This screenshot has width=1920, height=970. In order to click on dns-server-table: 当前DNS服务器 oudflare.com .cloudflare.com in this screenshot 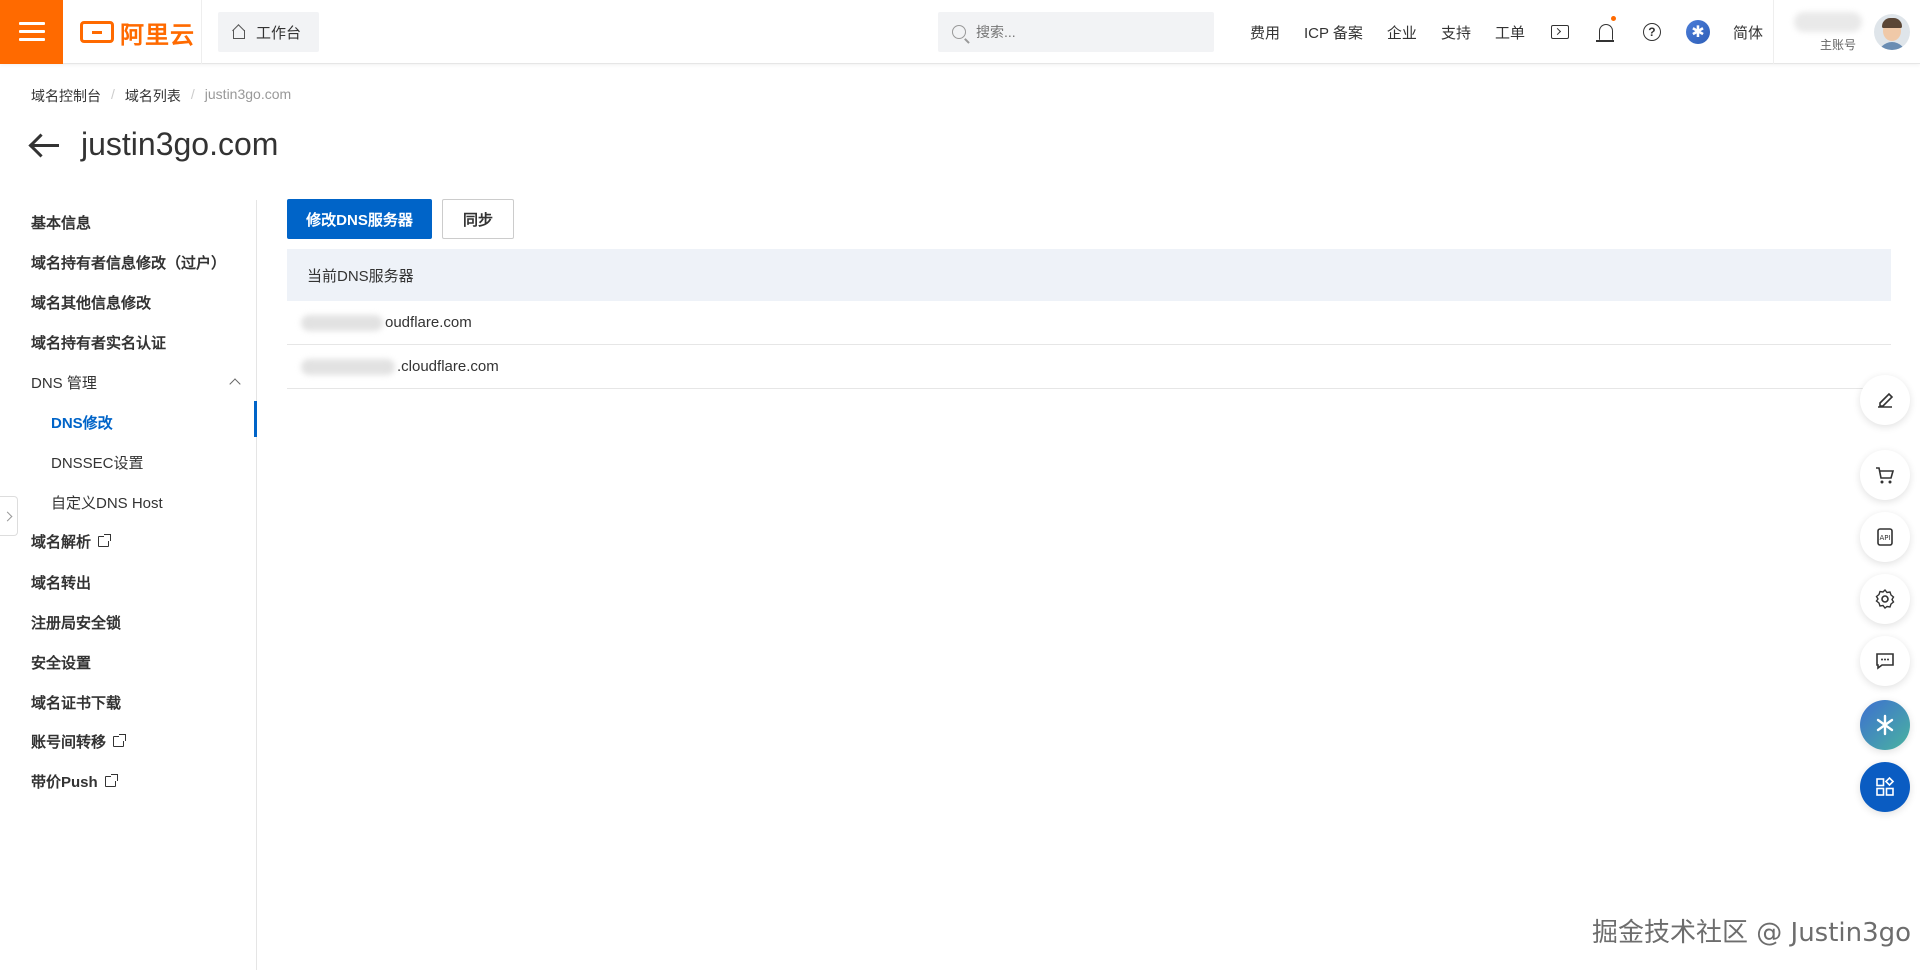, I will do `click(1089, 319)`.